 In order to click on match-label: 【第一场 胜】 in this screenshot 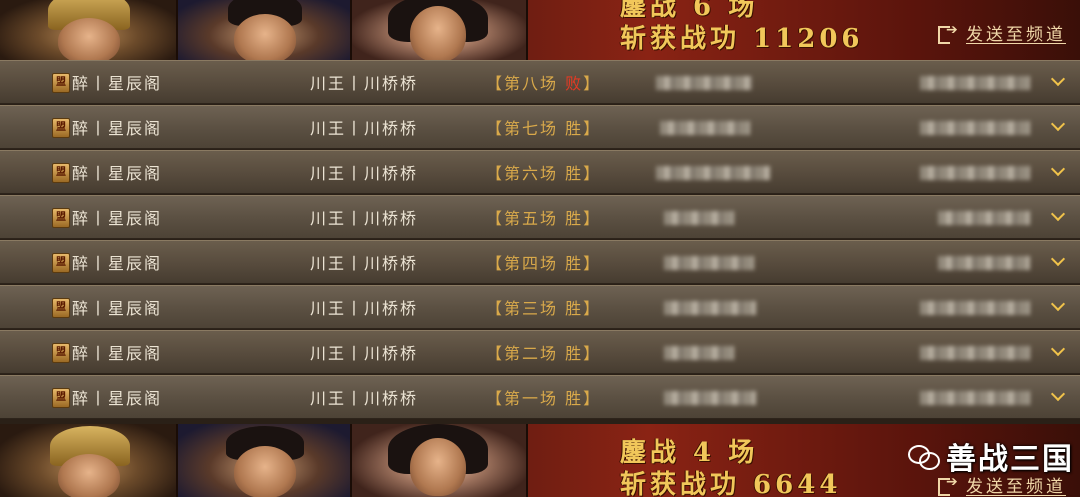, I will do `click(544, 398)`.